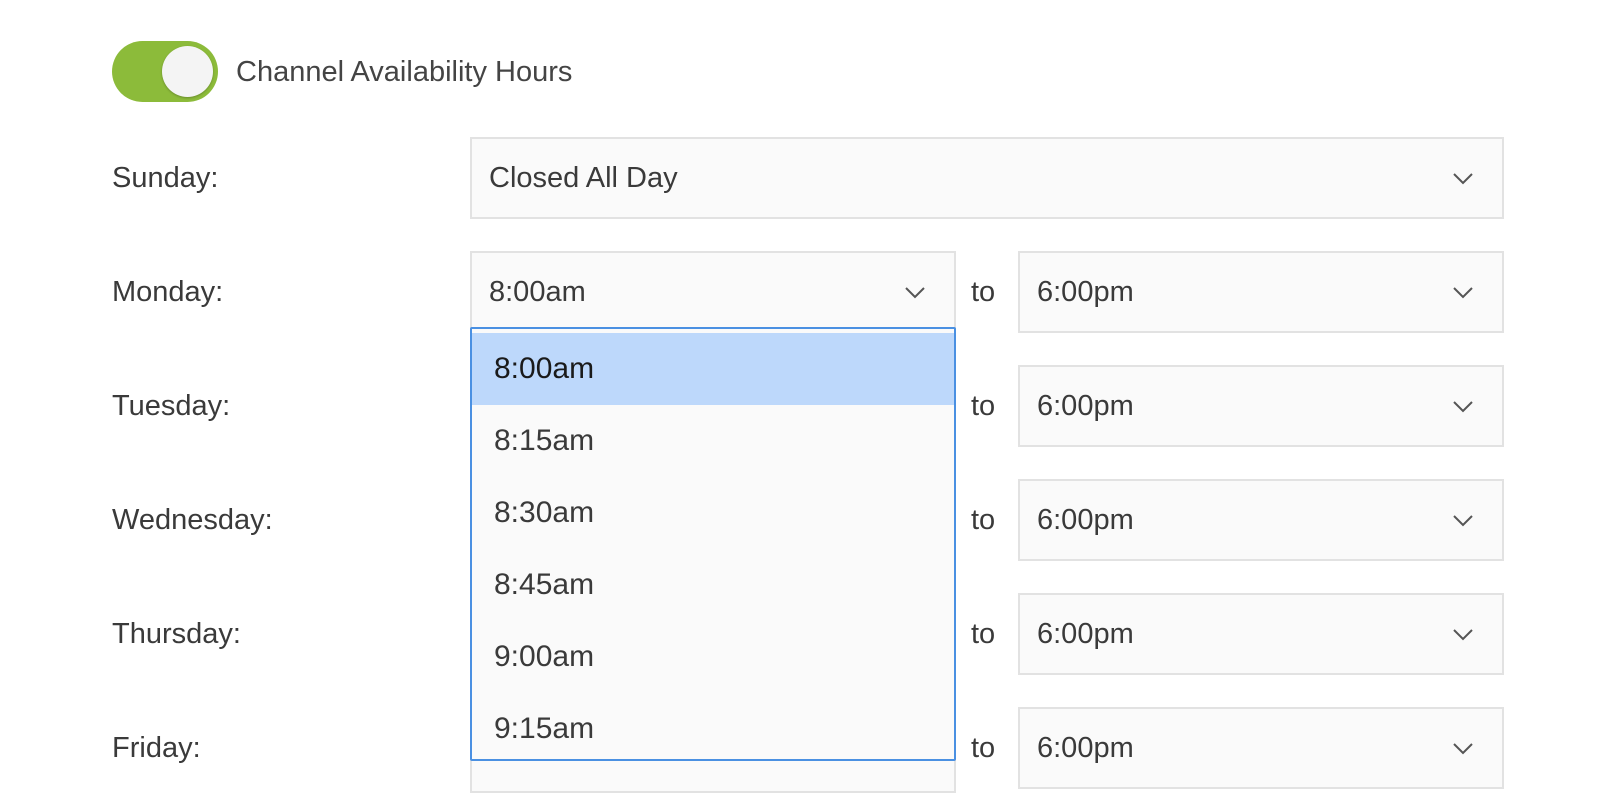 This screenshot has height=799, width=1600. What do you see at coordinates (537, 292) in the screenshot?
I see `select-value: 8:00am` at bounding box center [537, 292].